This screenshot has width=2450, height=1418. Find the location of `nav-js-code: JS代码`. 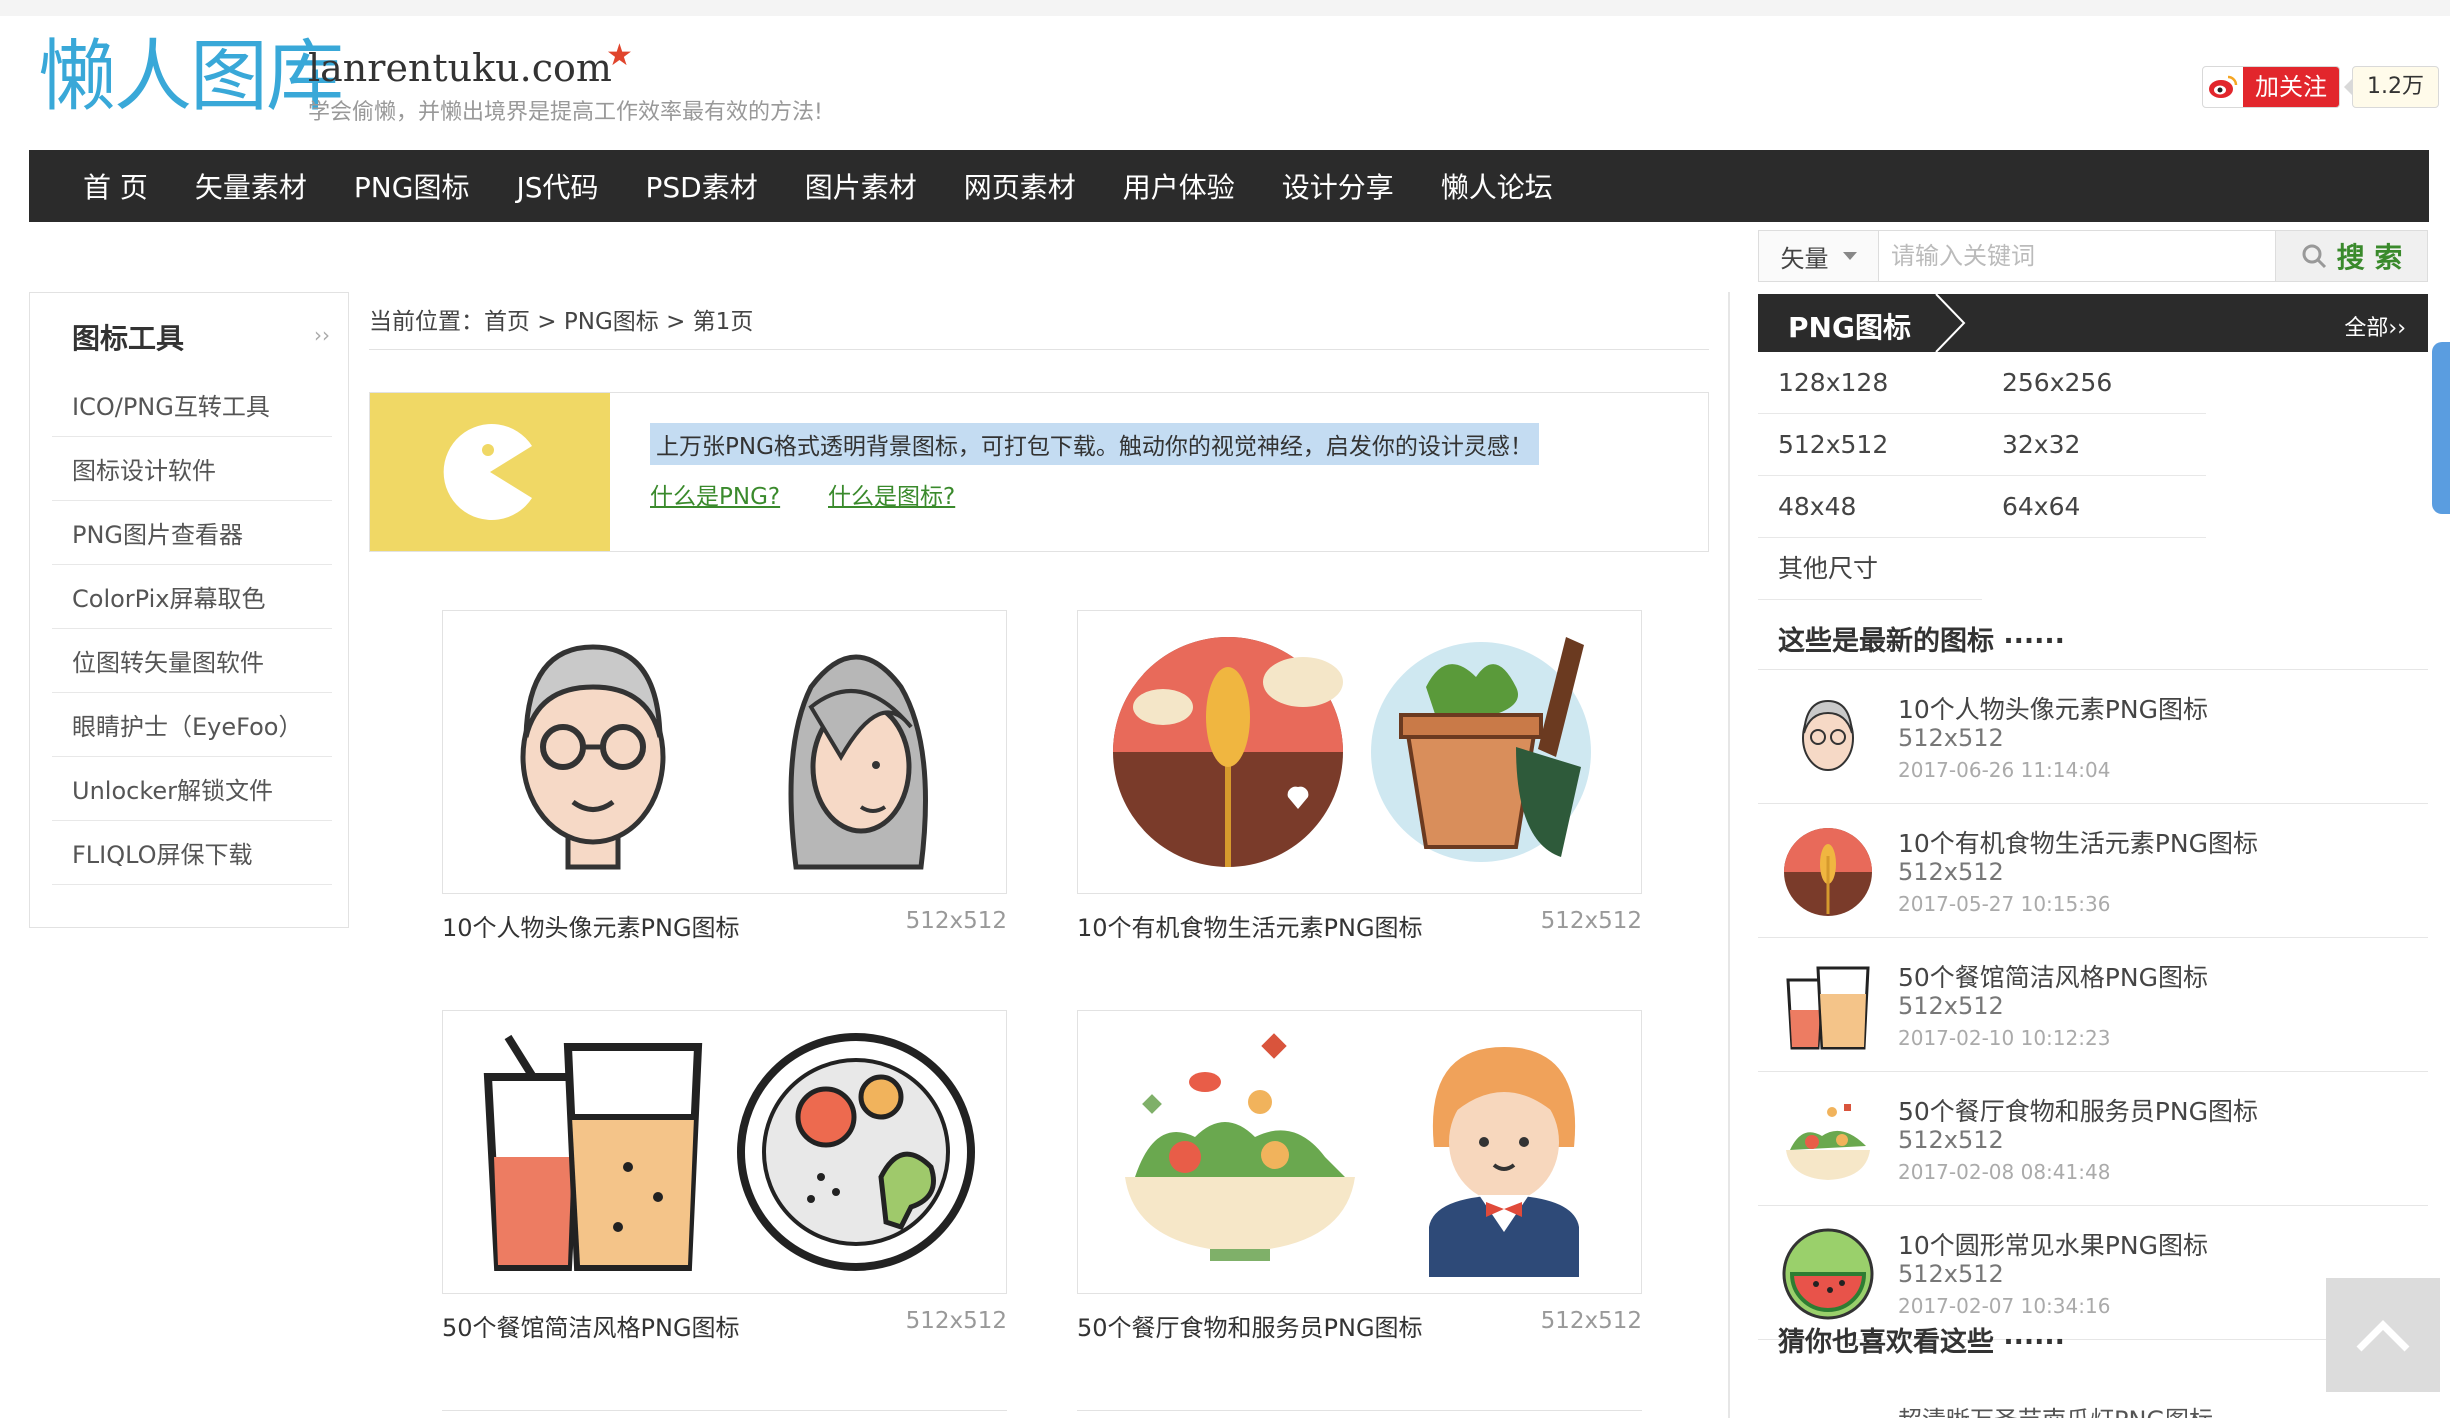

nav-js-code: JS代码 is located at coordinates (557, 186).